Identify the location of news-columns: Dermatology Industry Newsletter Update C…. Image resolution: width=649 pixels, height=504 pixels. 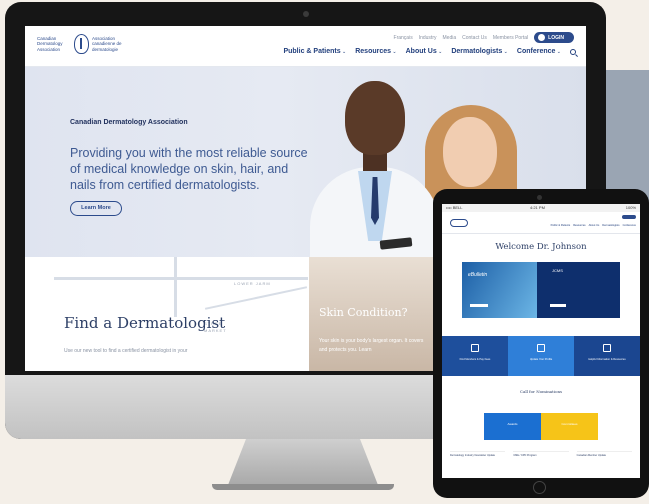
(541, 454).